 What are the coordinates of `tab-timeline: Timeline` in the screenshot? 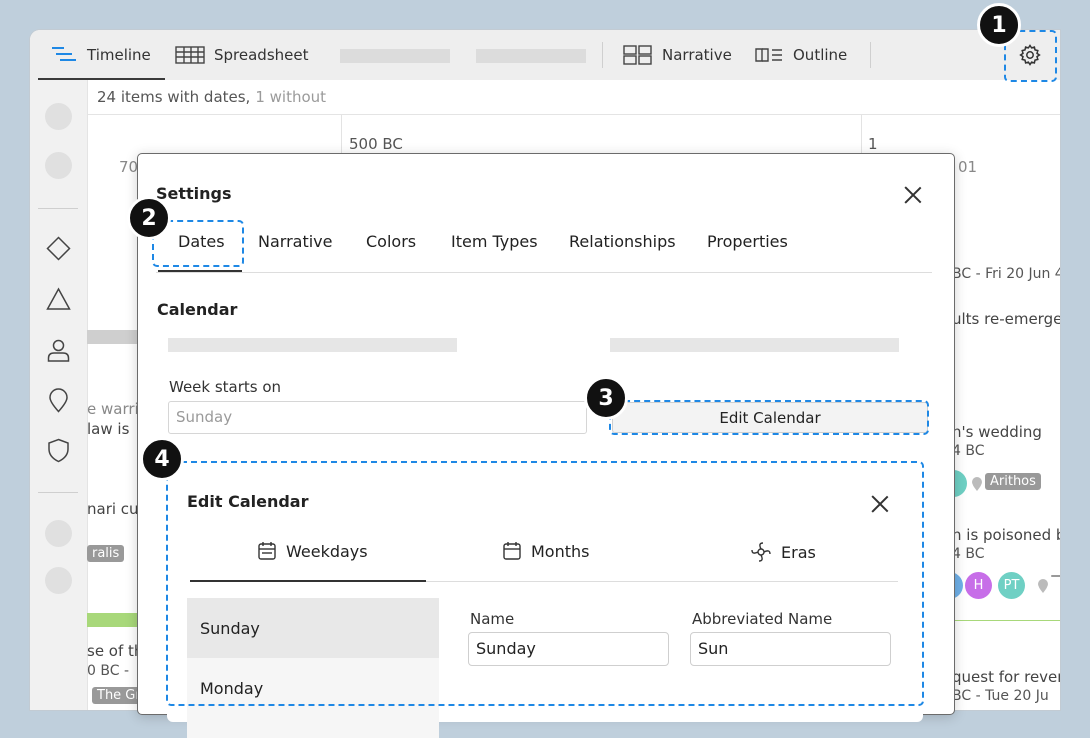 It's located at (101, 55).